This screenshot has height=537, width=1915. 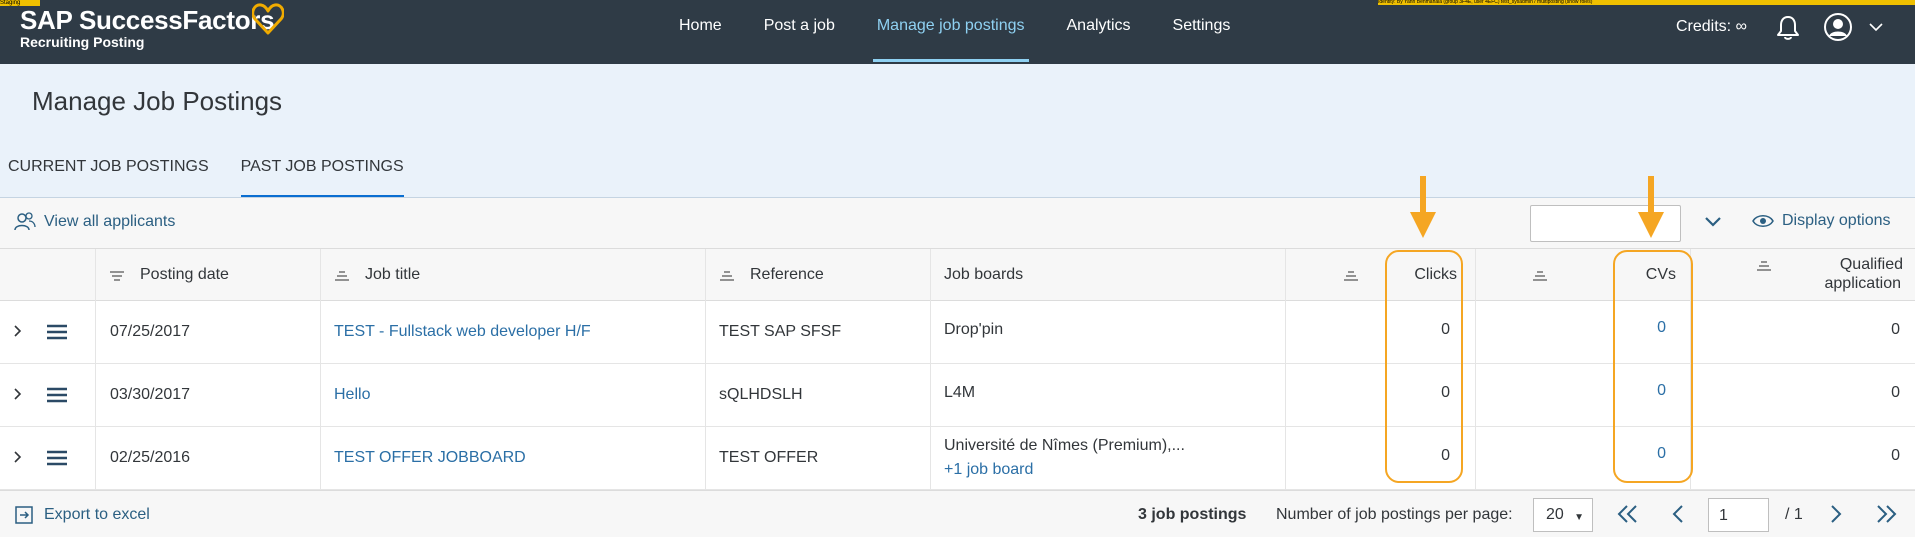 I want to click on display-options-button: Display options, so click(x=1821, y=221).